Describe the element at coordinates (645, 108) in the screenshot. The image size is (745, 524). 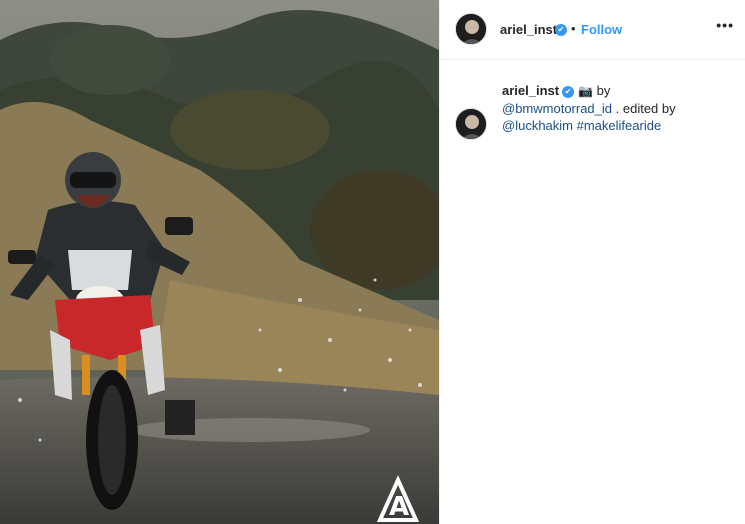
I see `caption-mid-text: . edited by` at that location.